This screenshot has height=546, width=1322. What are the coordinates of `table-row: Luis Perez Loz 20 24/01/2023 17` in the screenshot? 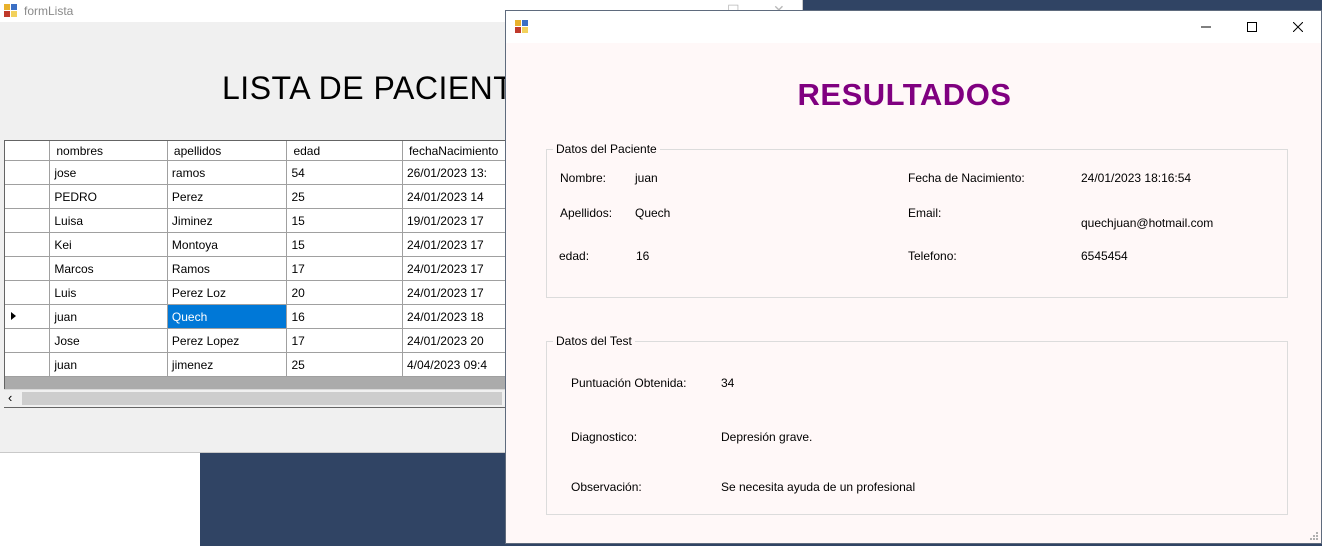 It's located at (265, 292).